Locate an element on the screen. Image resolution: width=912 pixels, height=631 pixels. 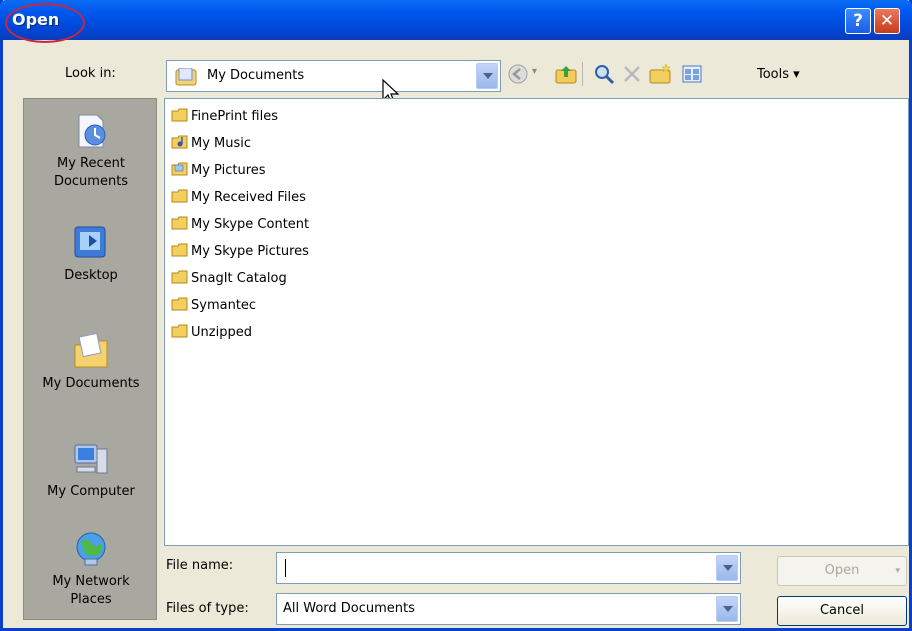
place-label: My Network Places is located at coordinates (91, 590).